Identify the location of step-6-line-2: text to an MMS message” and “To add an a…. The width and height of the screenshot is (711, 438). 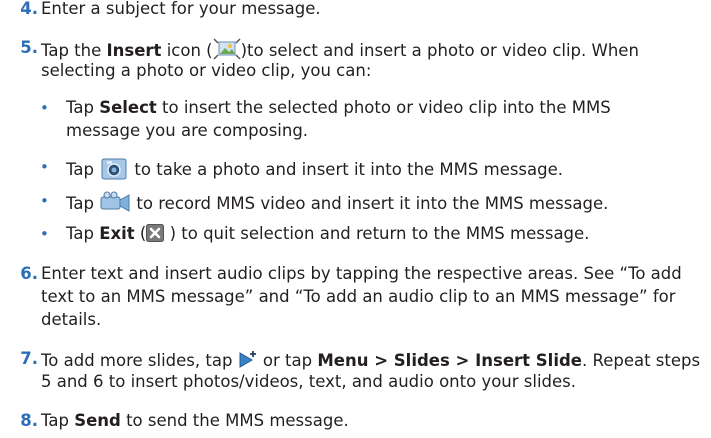
(358, 296).